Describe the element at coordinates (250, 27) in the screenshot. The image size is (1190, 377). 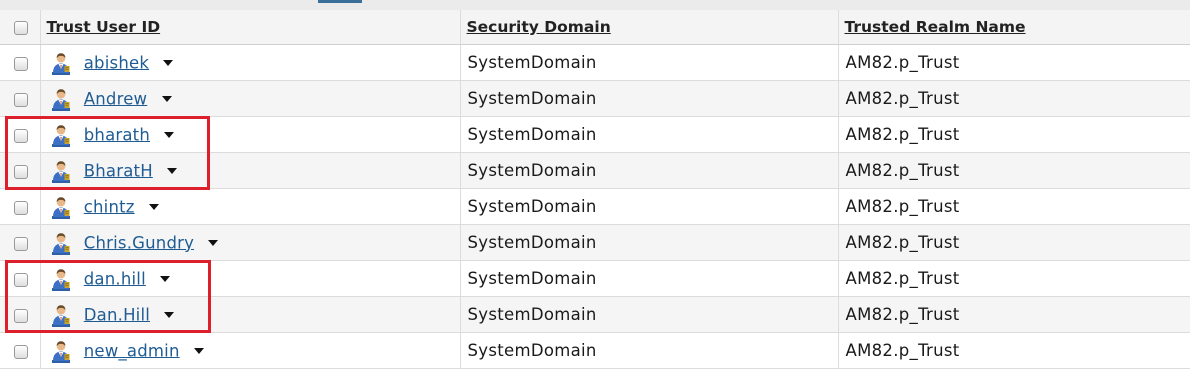
I see `column-header-trust-user-id: Trust User ID` at that location.